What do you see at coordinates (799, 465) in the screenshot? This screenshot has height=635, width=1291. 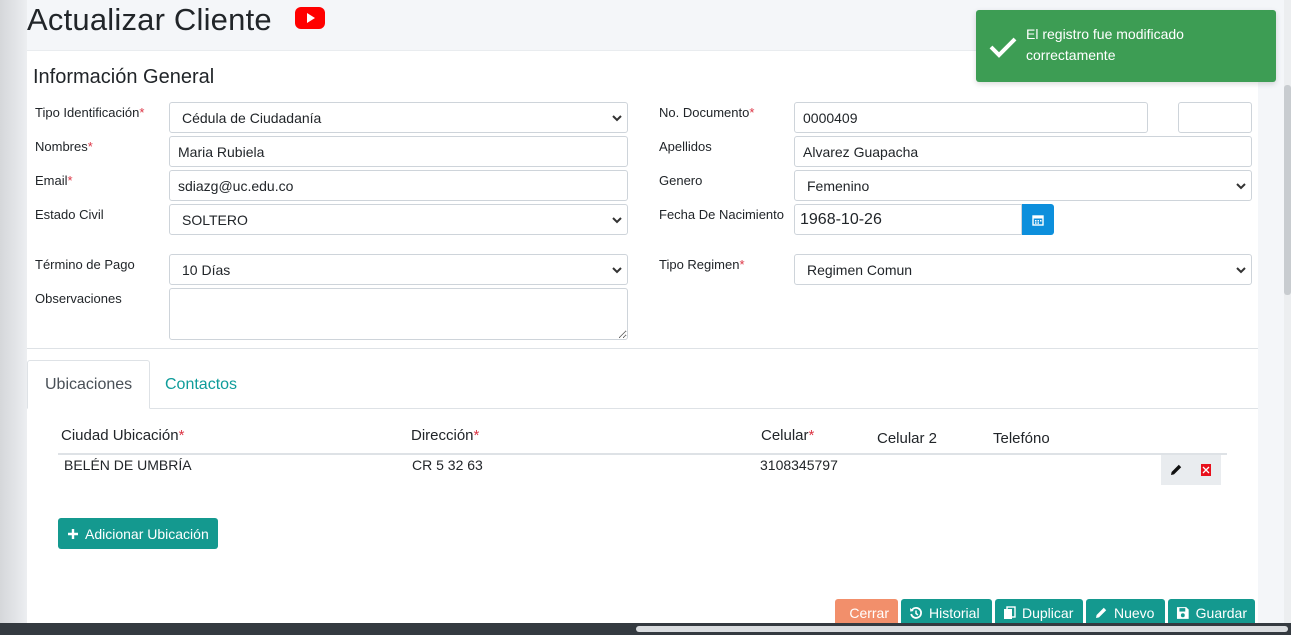 I see `cell-celular: 3108345797` at bounding box center [799, 465].